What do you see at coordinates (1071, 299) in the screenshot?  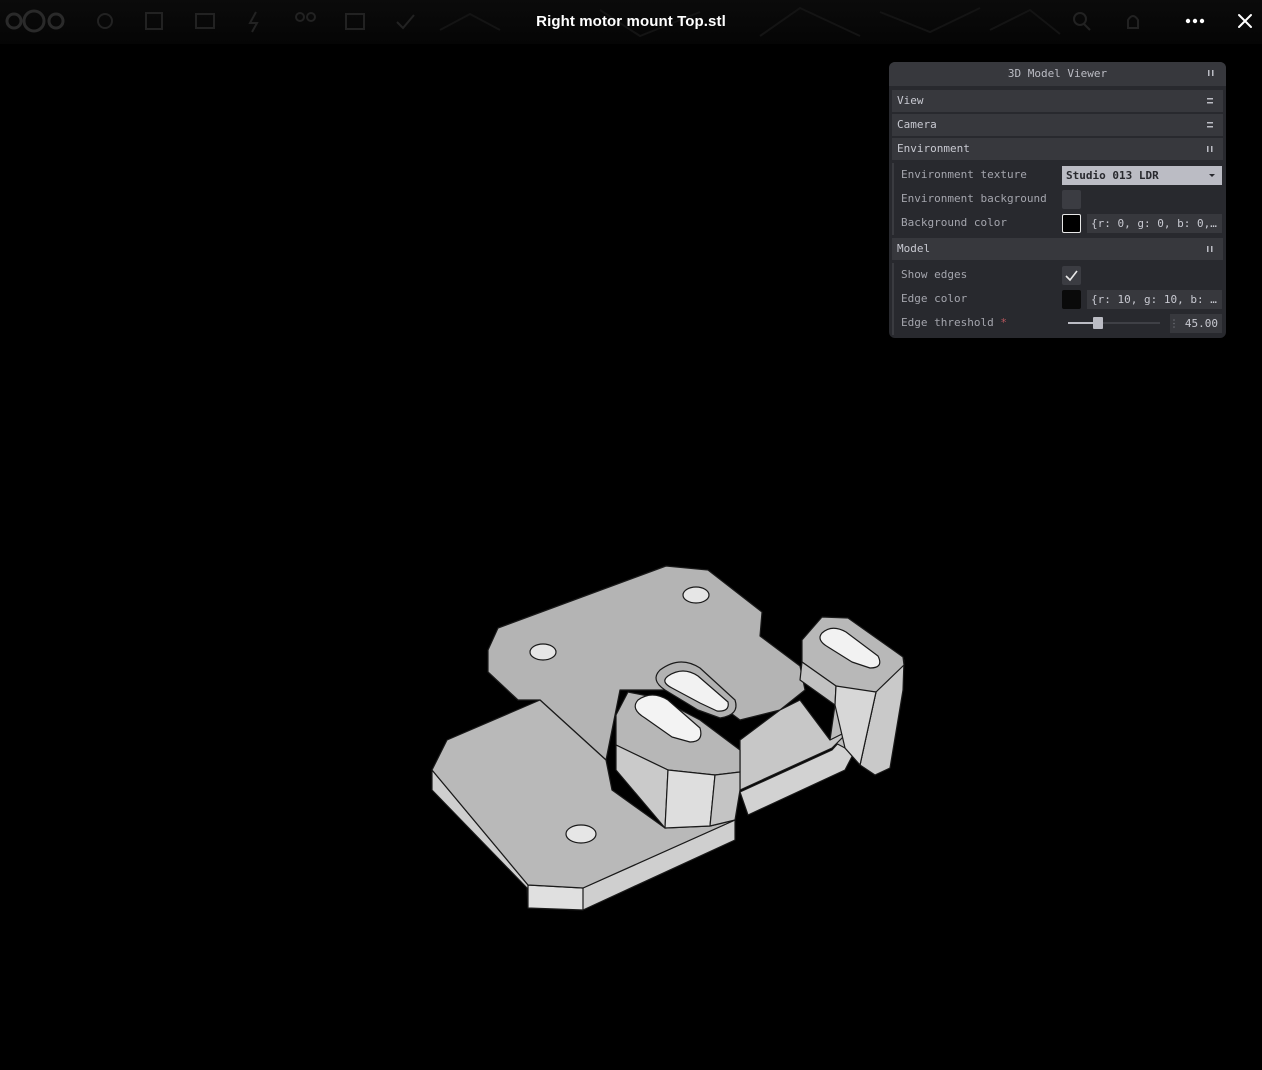 I see `edge-color-swatch` at bounding box center [1071, 299].